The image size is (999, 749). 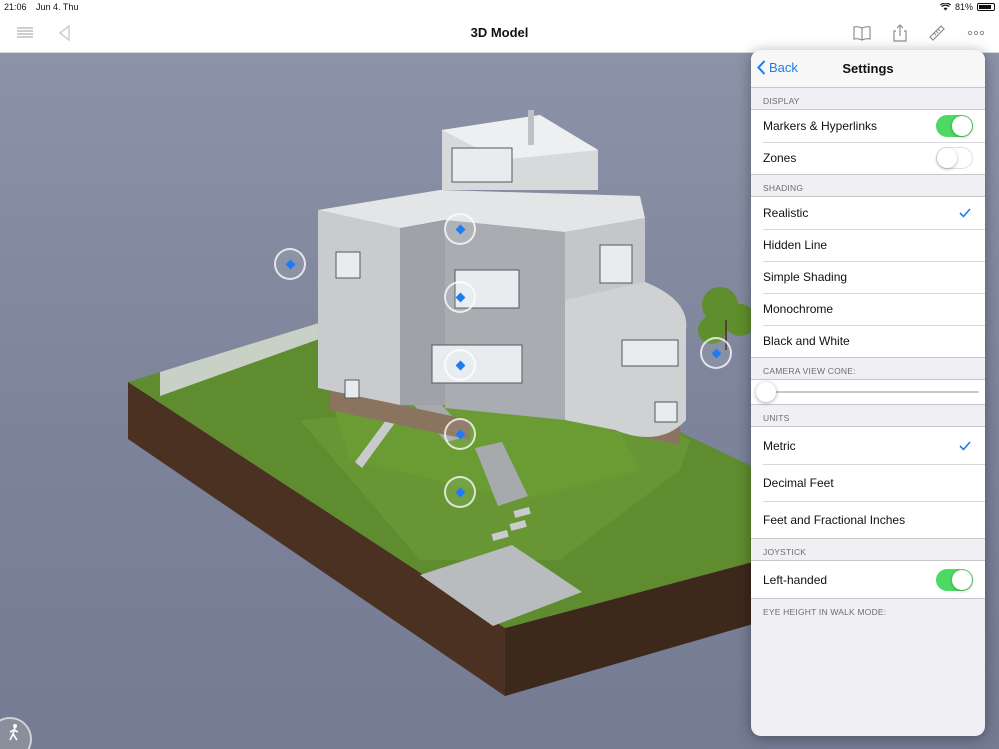 I want to click on battery-icon, so click(x=986, y=7).